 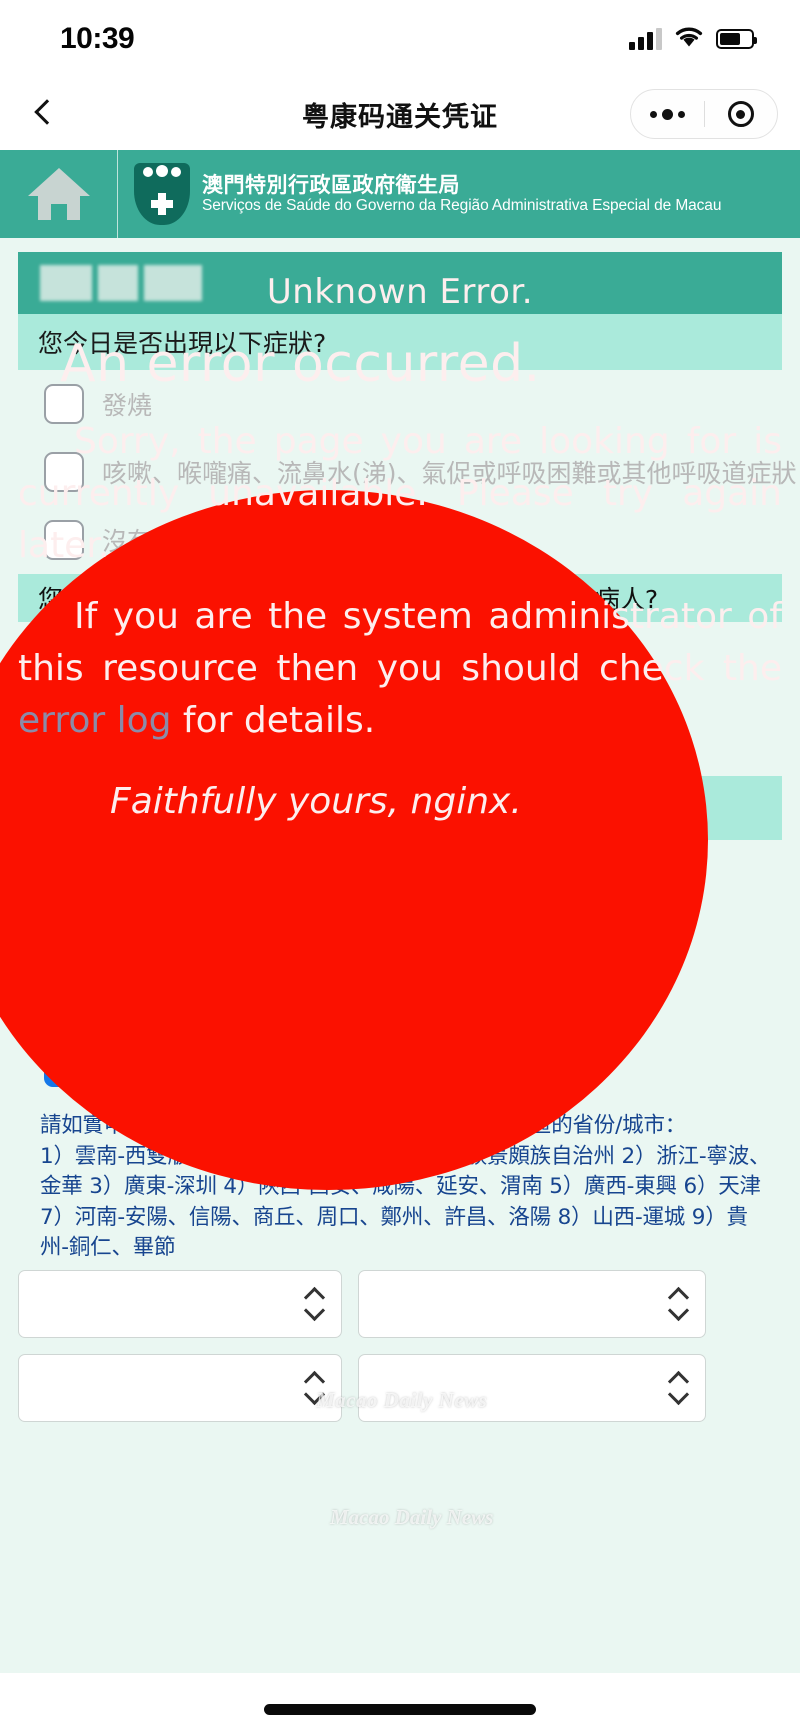 I want to click on contact-option-yes-label: 是, so click(x=115, y=657).